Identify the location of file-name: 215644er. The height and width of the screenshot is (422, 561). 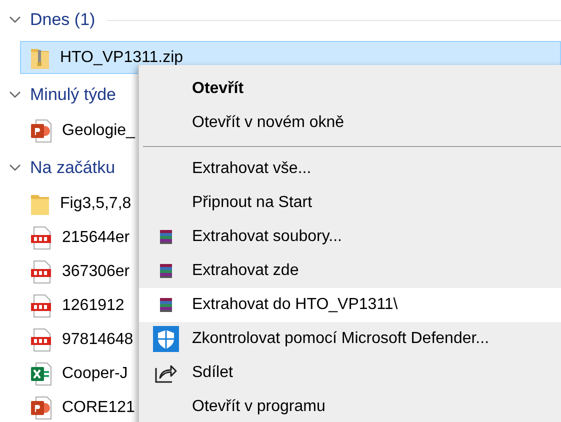
(96, 238).